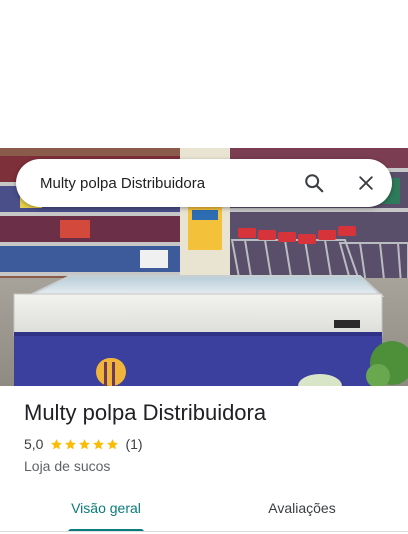  What do you see at coordinates (167, 183) in the screenshot?
I see `search-input: Multy polpa Distribuidora` at bounding box center [167, 183].